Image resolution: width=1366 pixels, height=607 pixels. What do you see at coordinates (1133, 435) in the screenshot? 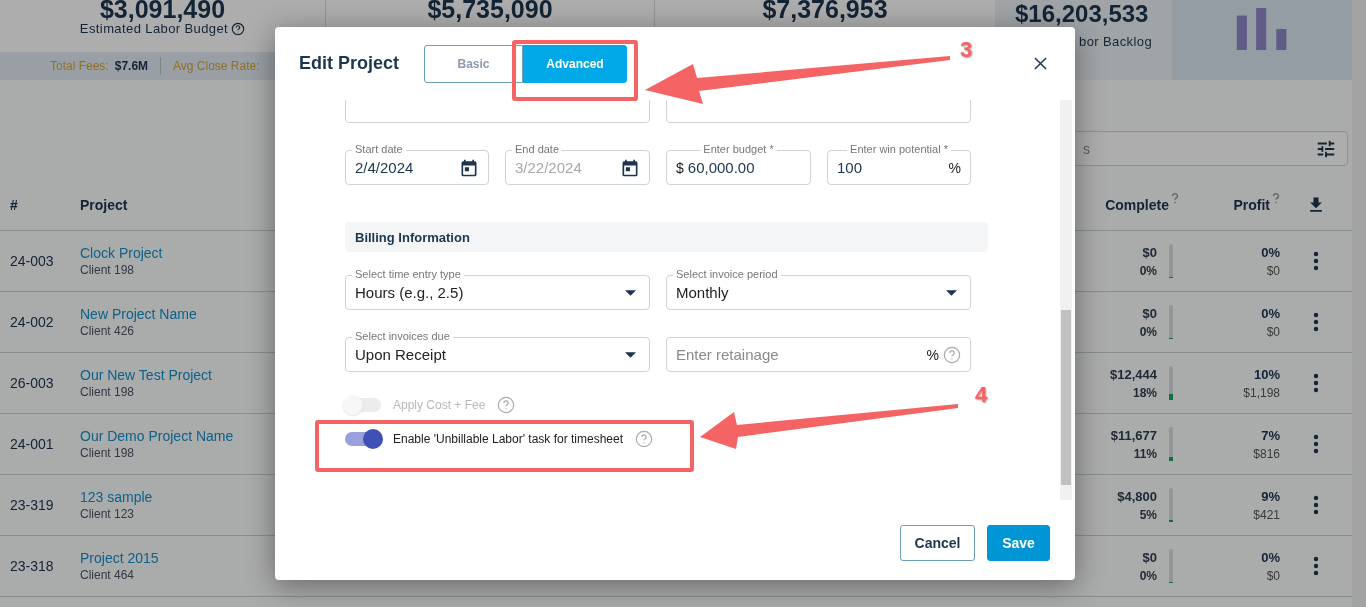
I see `complete-amount: $11,677` at bounding box center [1133, 435].